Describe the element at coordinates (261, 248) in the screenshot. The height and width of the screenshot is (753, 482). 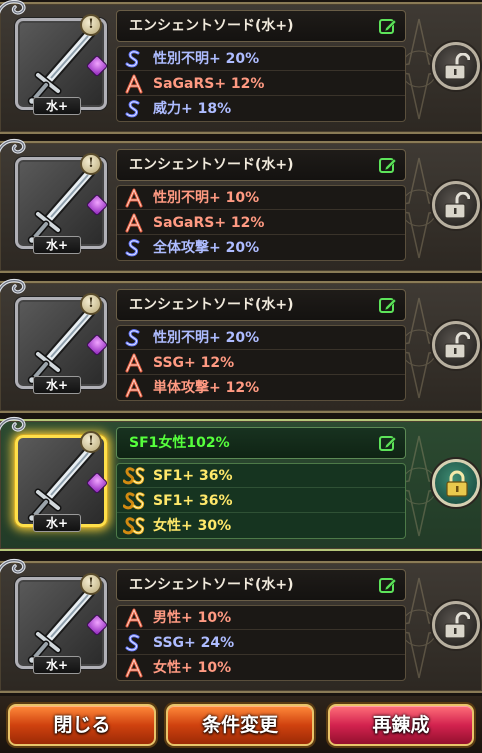
I see `skill-row: 全体攻撃+ 20%` at that location.